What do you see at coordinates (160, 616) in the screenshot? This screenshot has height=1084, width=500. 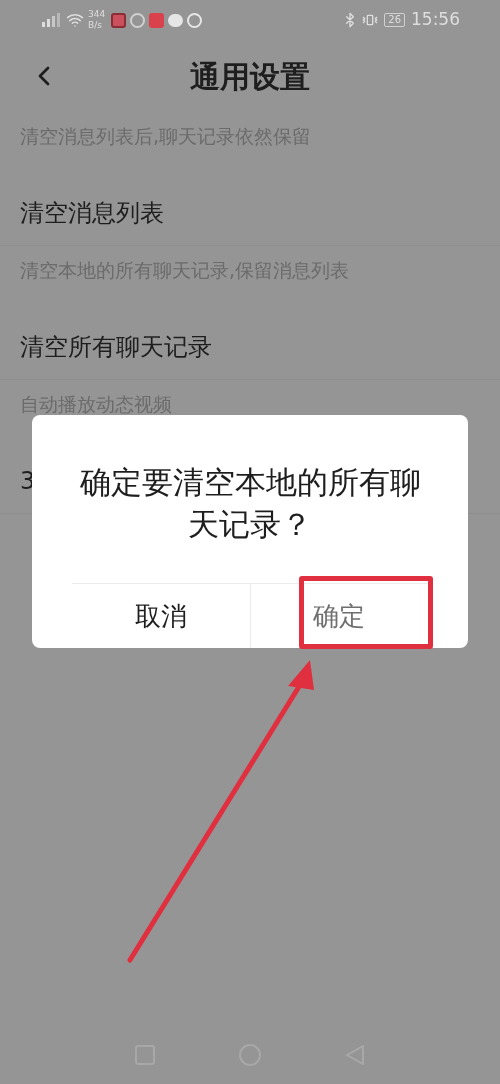 I see `dialog-button: 取消` at bounding box center [160, 616].